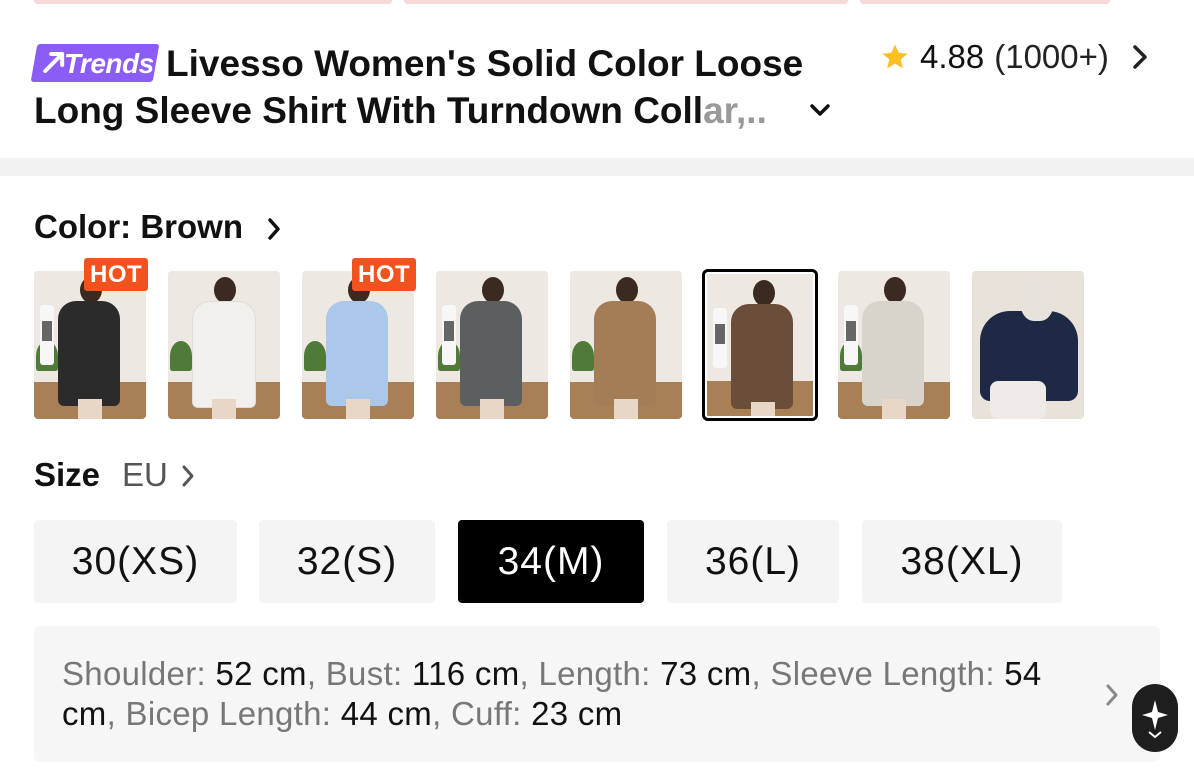 This screenshot has height=768, width=1194. What do you see at coordinates (820, 110) in the screenshot?
I see `expand-title-chevron-down-icon` at bounding box center [820, 110].